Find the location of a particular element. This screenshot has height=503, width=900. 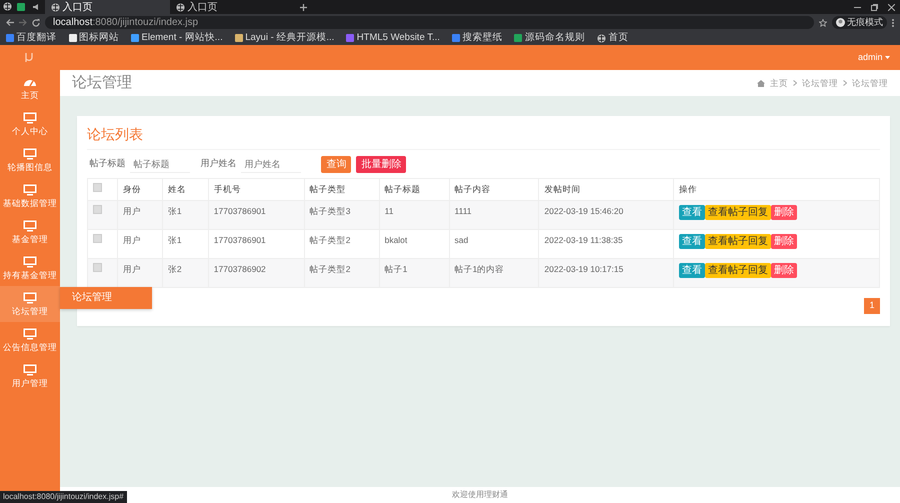

bookmark: 搜索壁纸 is located at coordinates (477, 38).